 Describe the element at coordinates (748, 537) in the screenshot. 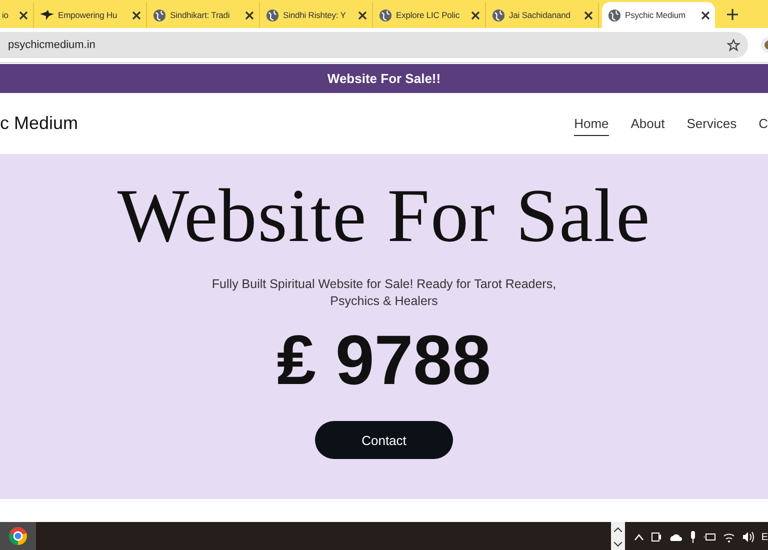

I see `speaker-icon` at that location.